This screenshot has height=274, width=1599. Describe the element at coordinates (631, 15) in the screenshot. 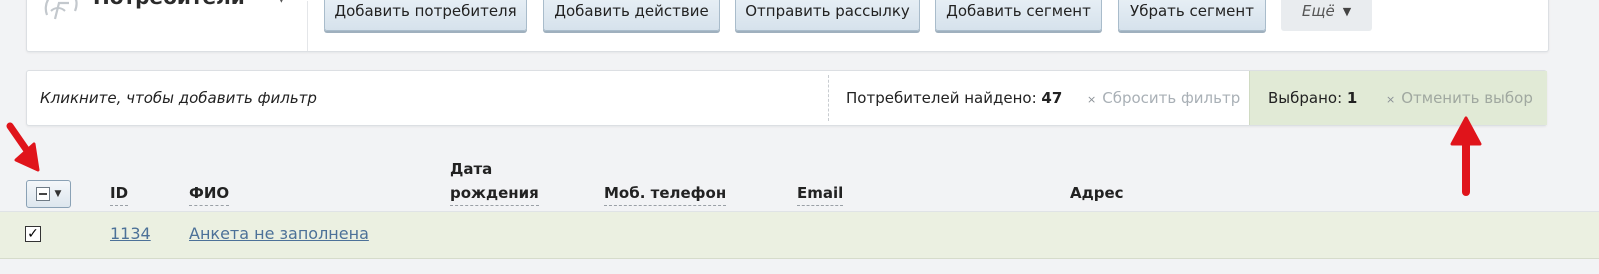

I see `add-action-button: Добавить действие` at that location.